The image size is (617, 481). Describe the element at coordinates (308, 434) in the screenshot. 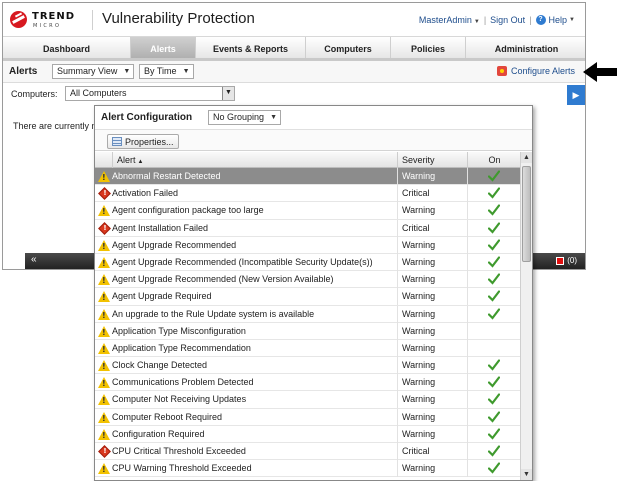

I see `table-row: Configuration Required Warning` at that location.